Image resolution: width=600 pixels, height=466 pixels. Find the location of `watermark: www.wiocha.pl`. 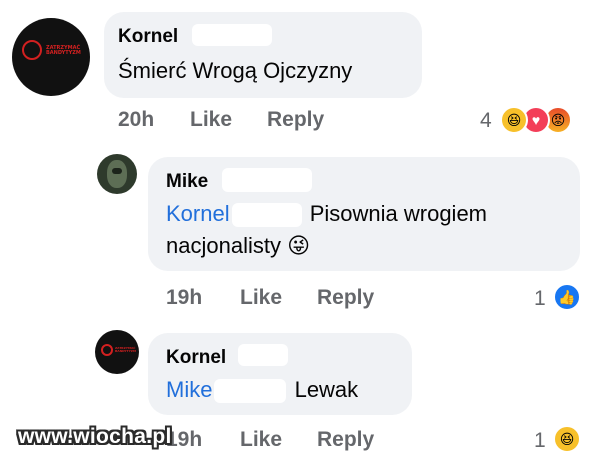

watermark: www.wiocha.pl is located at coordinates (95, 436).